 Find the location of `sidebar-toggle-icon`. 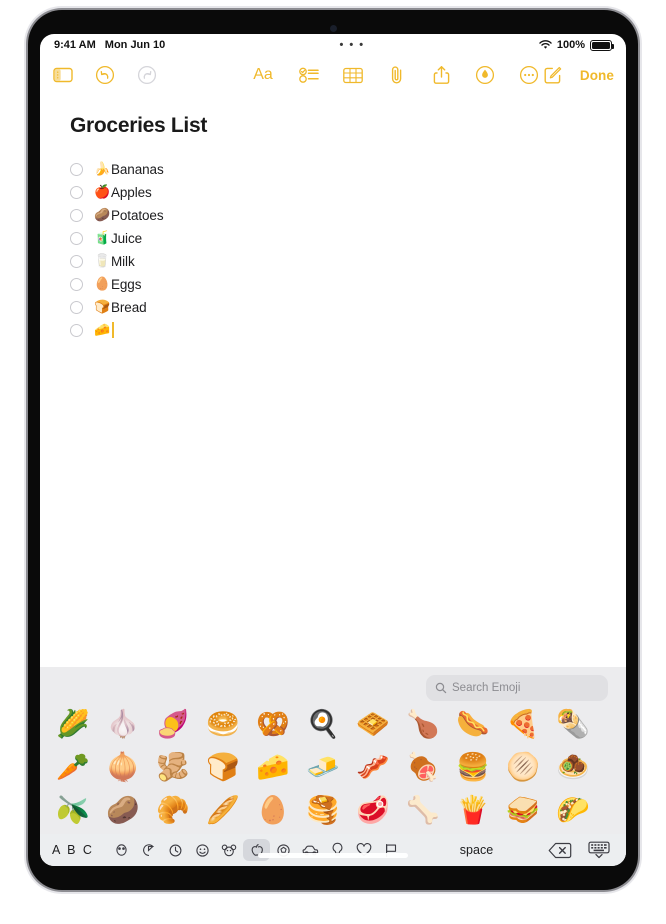

sidebar-toggle-icon is located at coordinates (63, 75).